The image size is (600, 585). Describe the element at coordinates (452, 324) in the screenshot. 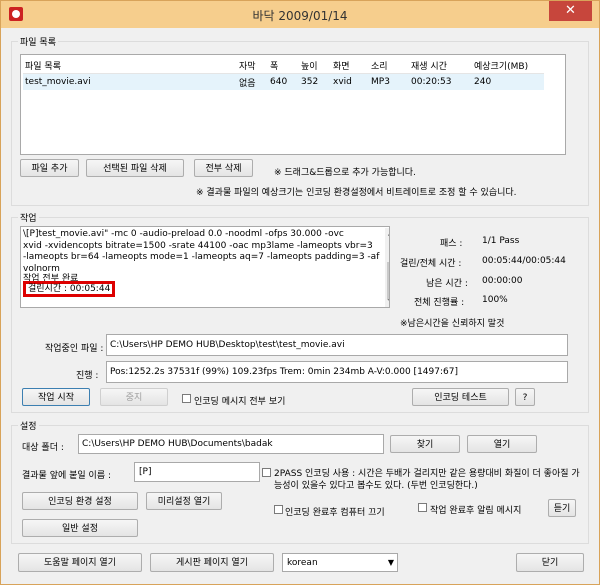

I see `remaining-time-note: ※남은시간을 신뢰하지 말것` at that location.